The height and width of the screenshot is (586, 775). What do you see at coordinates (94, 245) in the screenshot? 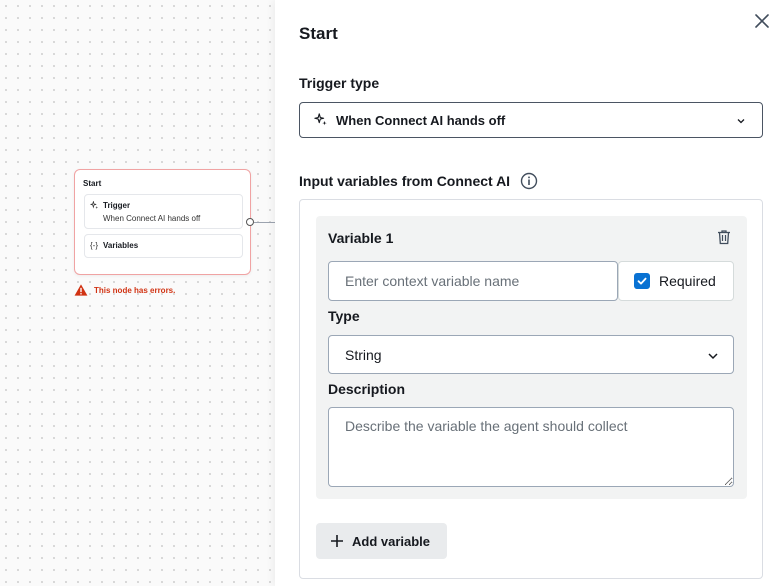
I see `braces-icon: {-}` at bounding box center [94, 245].